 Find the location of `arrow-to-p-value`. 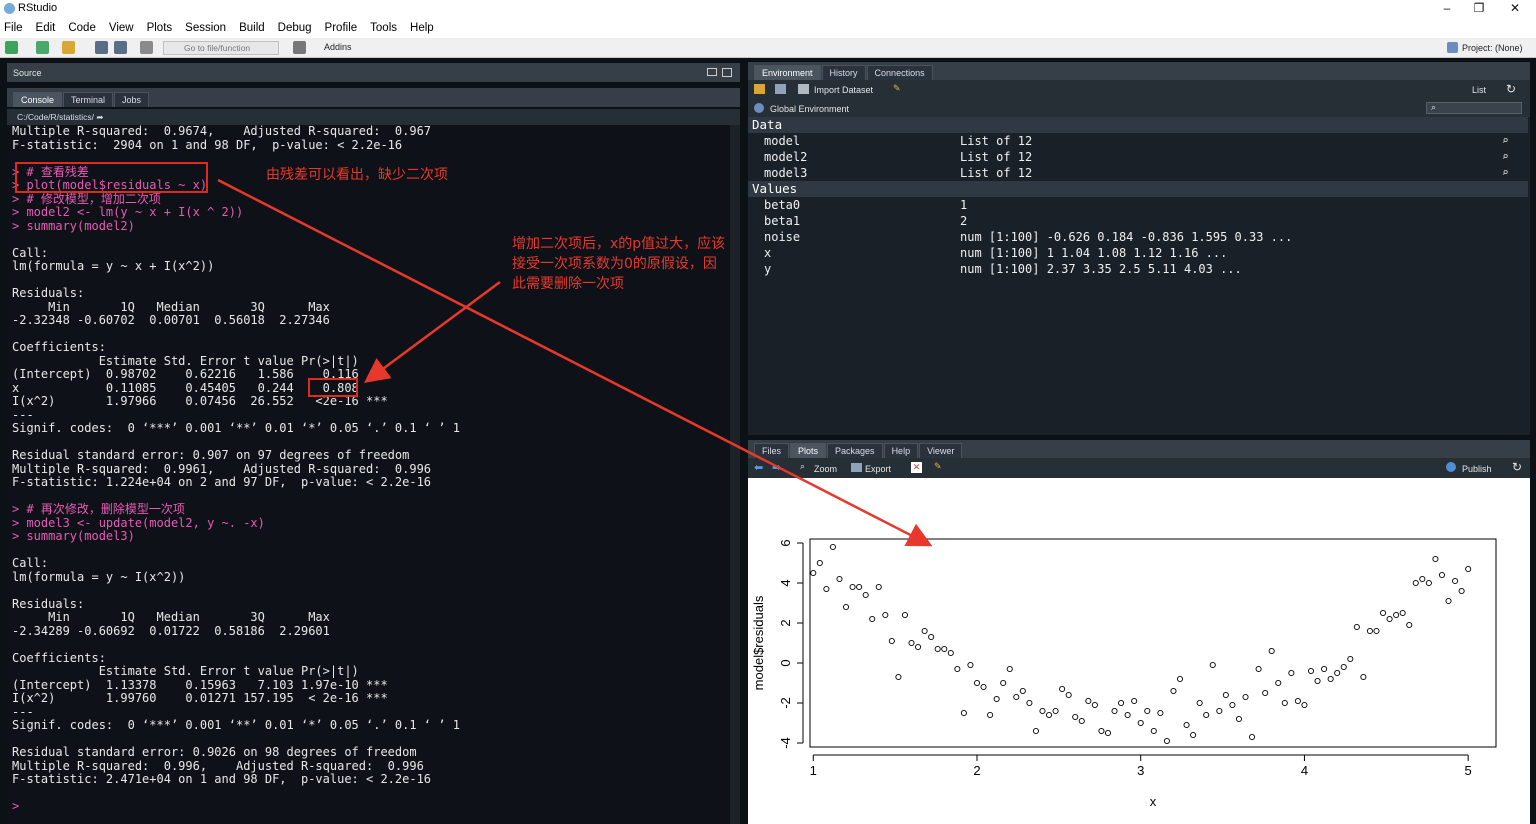

arrow-to-p-value is located at coordinates (432, 331).